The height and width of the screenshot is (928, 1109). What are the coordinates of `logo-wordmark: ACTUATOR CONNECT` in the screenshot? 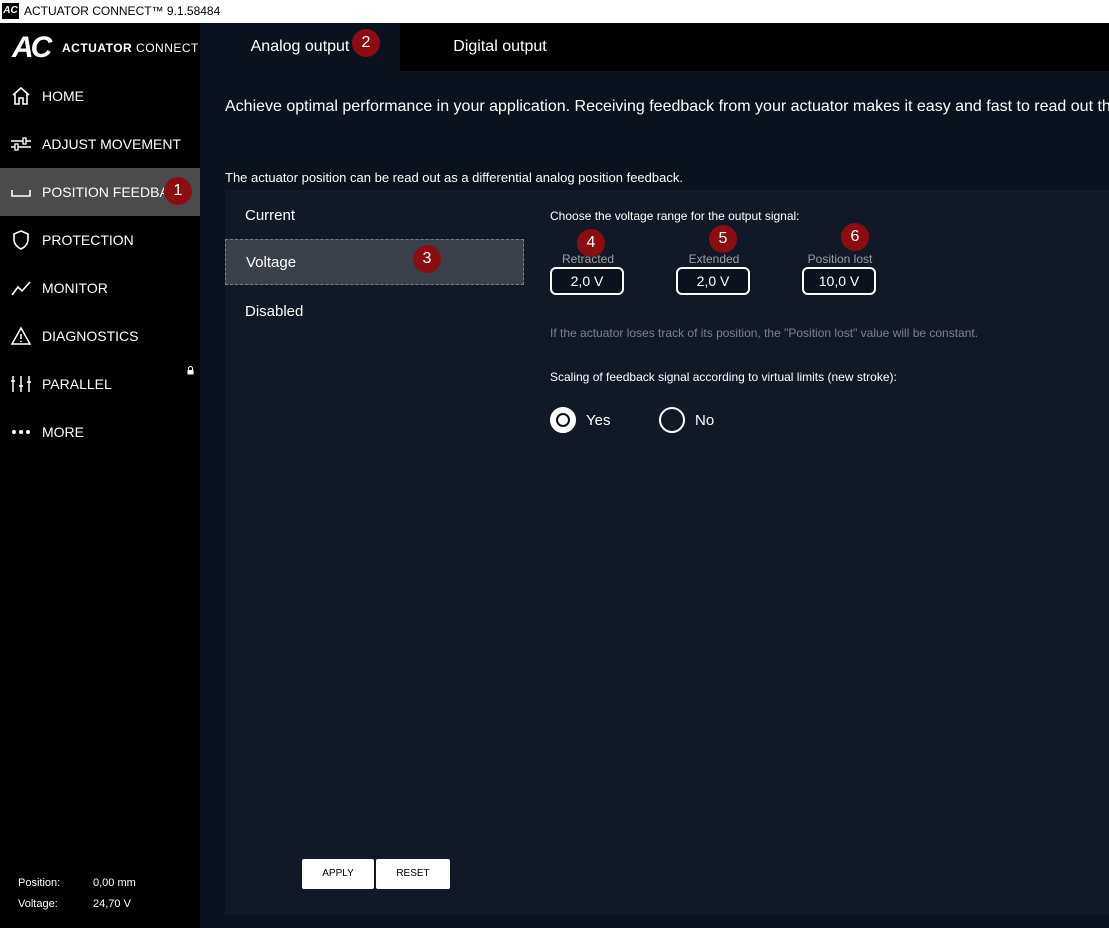 It's located at (130, 48).